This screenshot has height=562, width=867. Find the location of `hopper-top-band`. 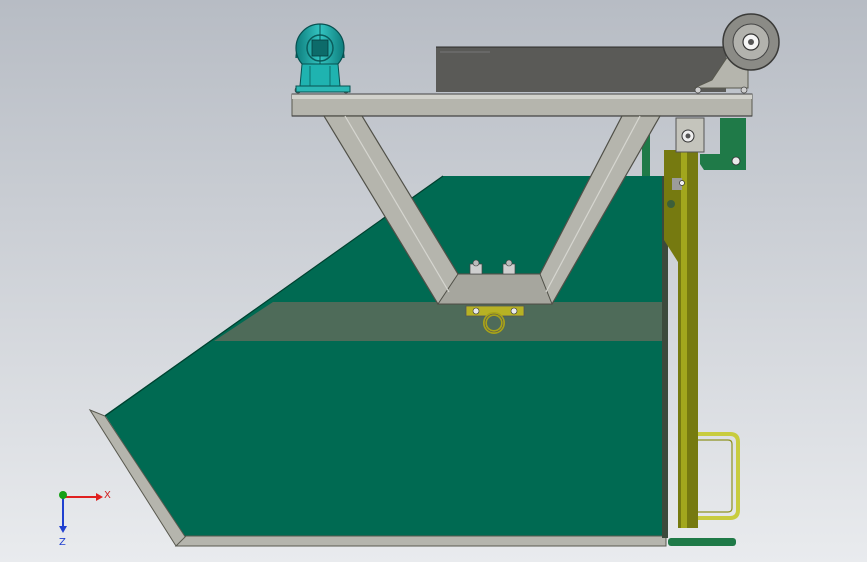

hopper-top-band is located at coordinates (438, 321).